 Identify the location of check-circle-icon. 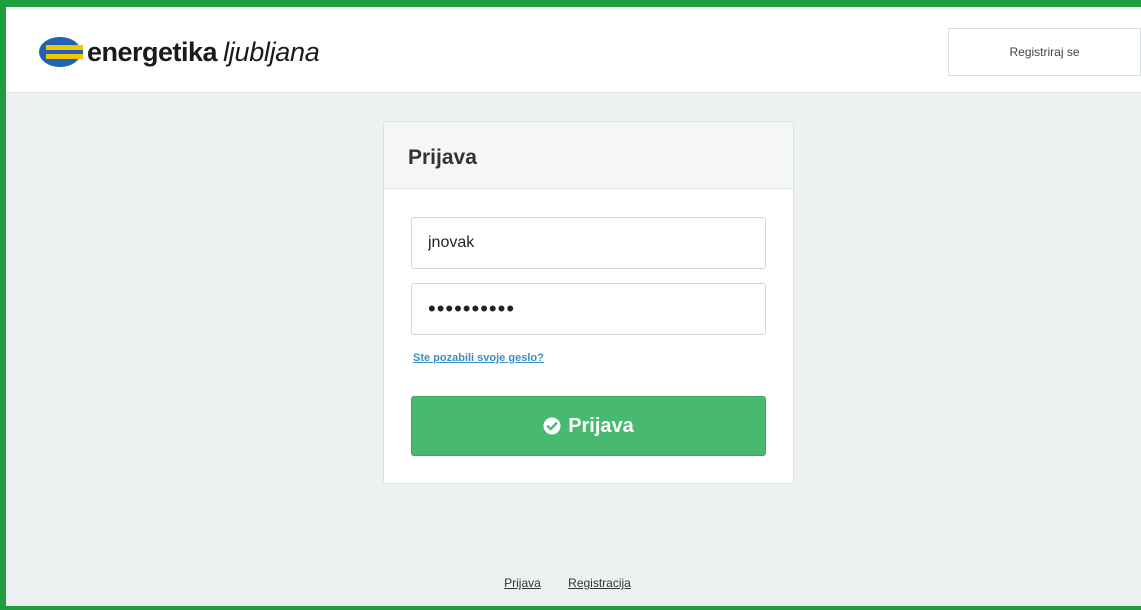
(552, 426).